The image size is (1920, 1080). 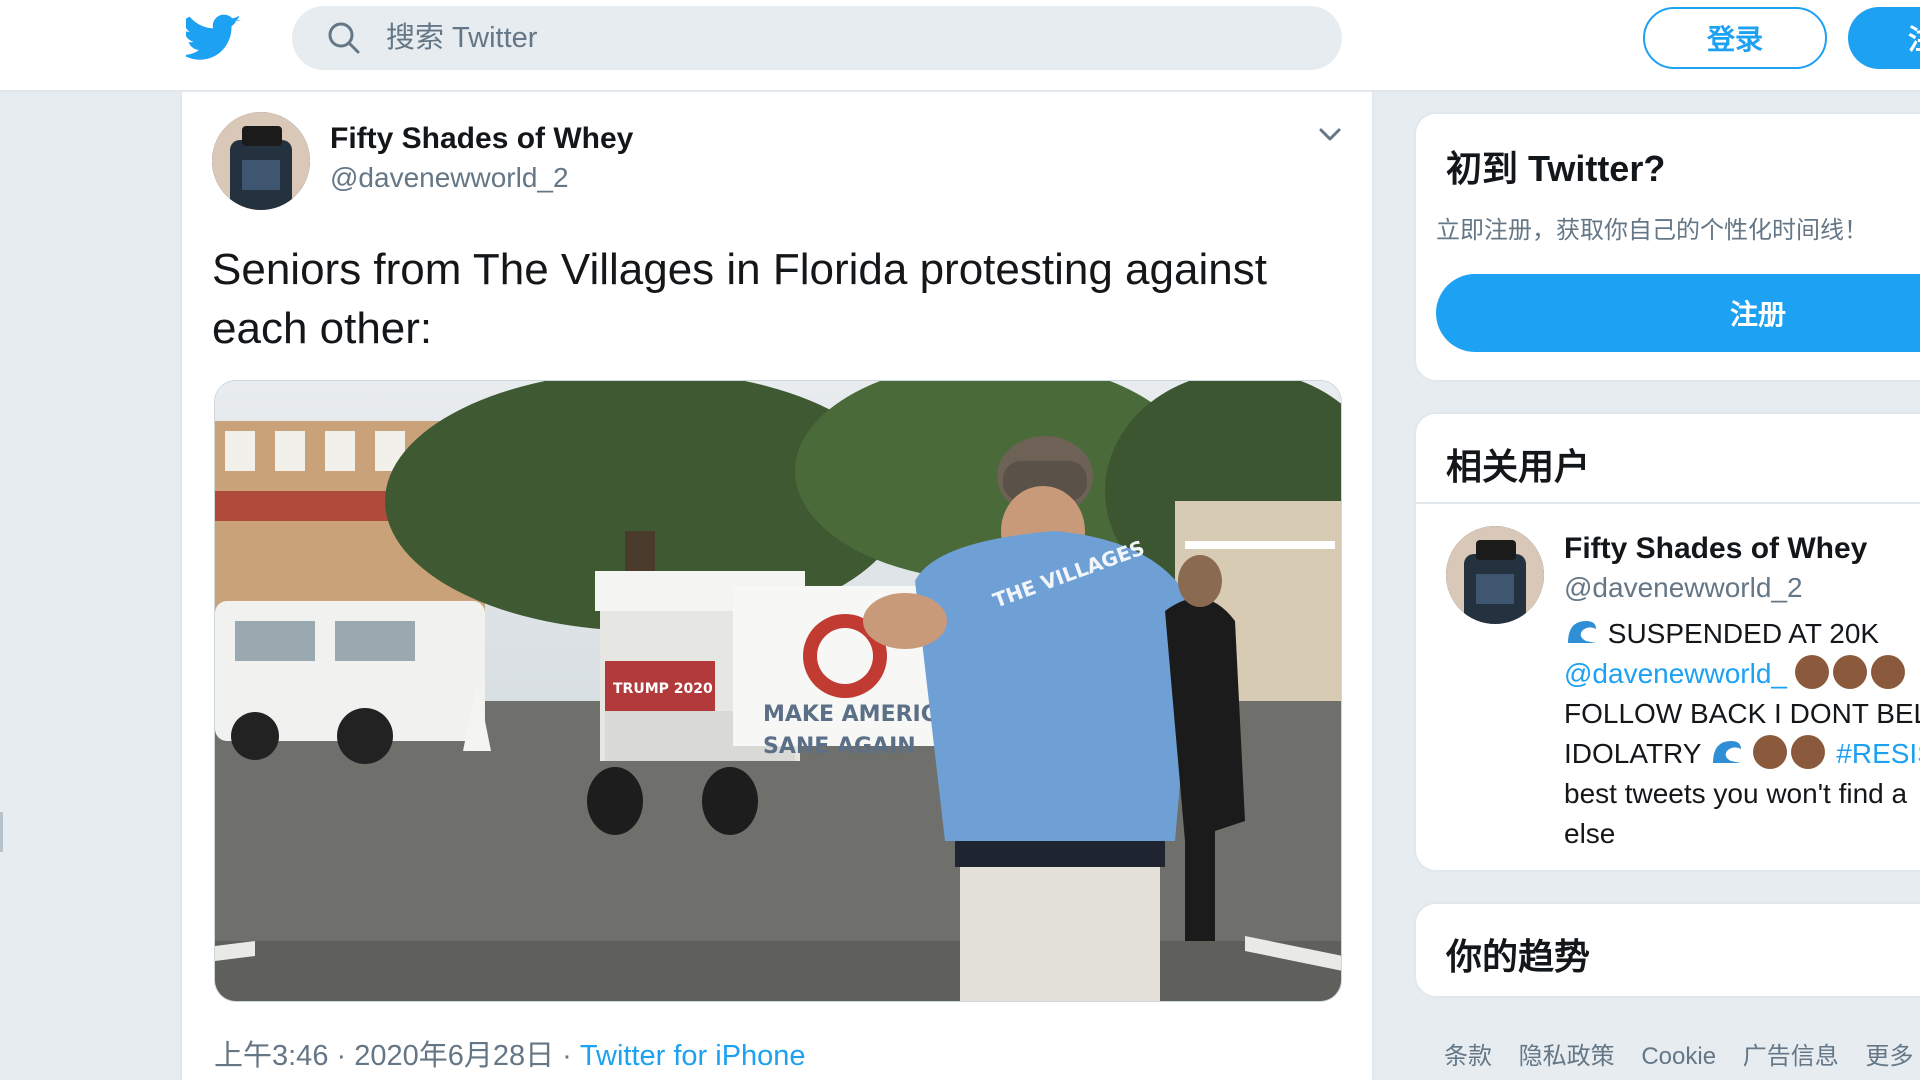 I want to click on footer-link-cookie: Cookie, so click(x=1678, y=1056).